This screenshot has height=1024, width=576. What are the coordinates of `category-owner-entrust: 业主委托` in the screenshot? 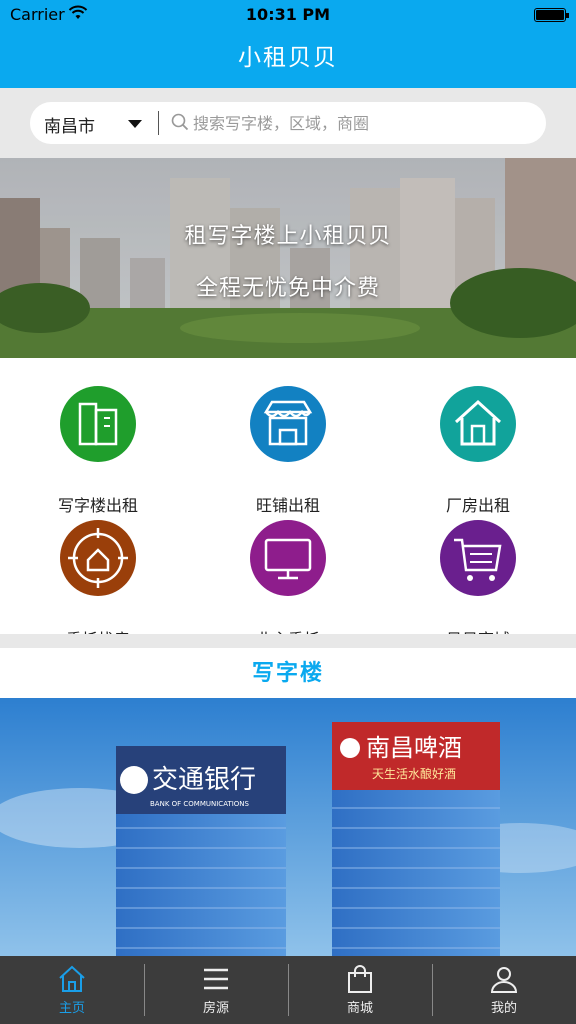 It's located at (288, 585).